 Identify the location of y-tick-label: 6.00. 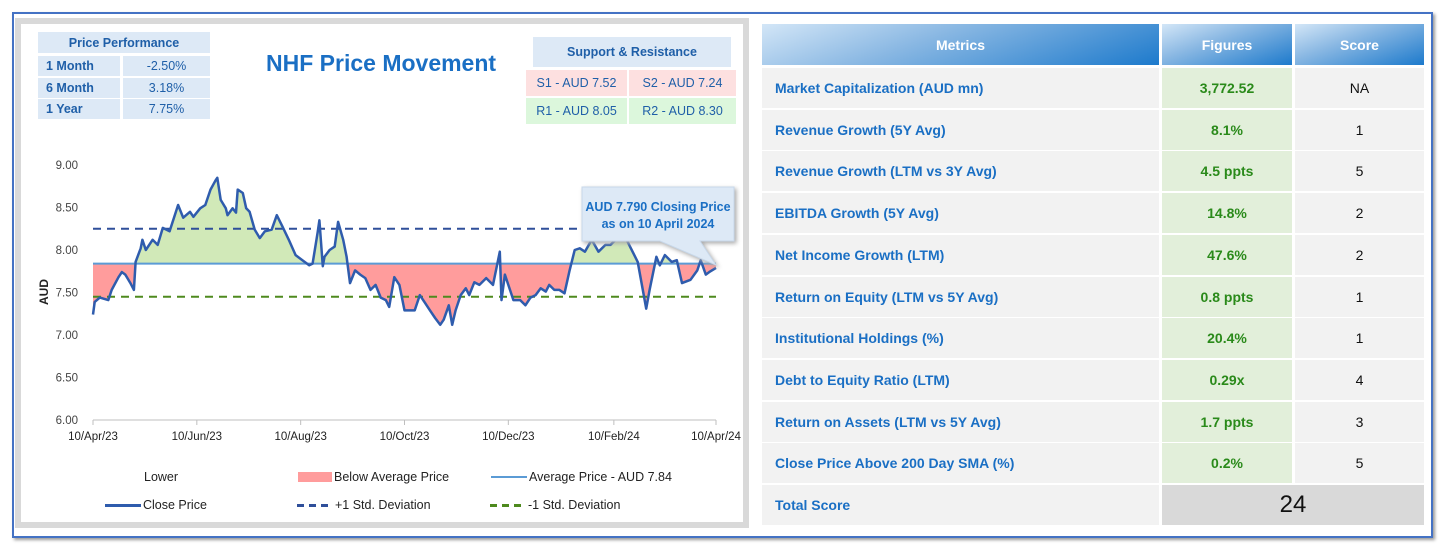
(67, 421).